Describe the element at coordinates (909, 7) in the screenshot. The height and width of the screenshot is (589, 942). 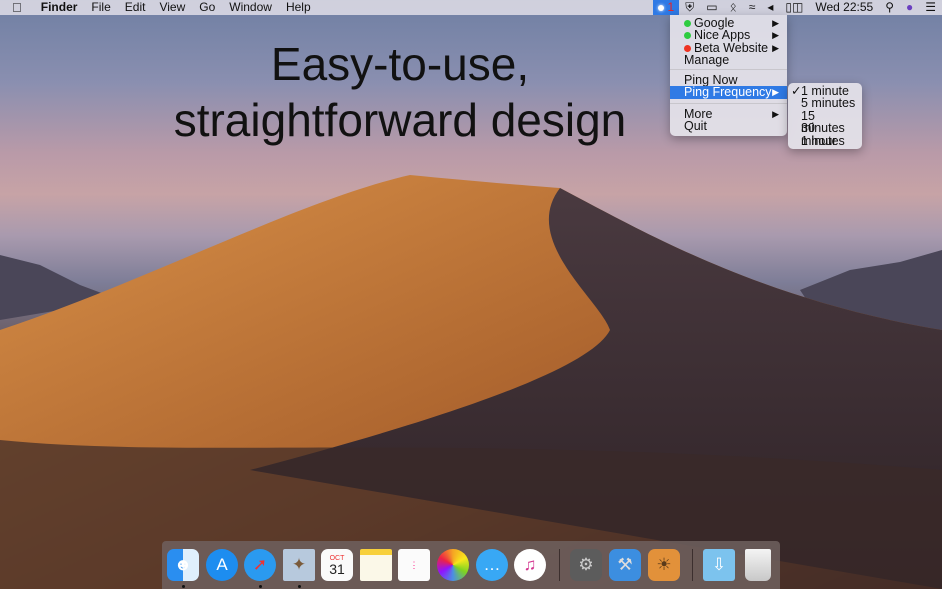
I see `siri-icon: ●` at that location.